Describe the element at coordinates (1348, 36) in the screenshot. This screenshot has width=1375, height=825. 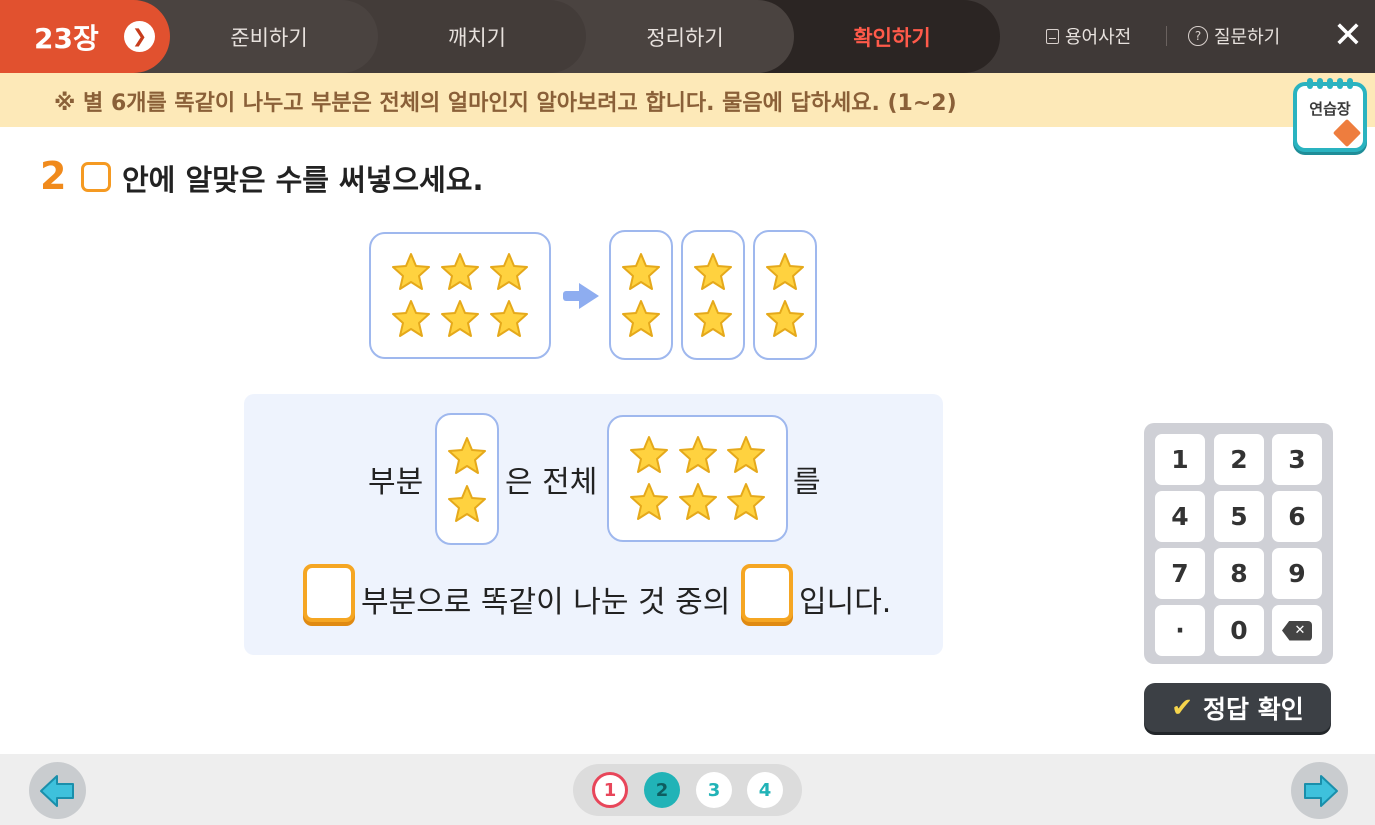
I see `close-icon: ✕` at that location.